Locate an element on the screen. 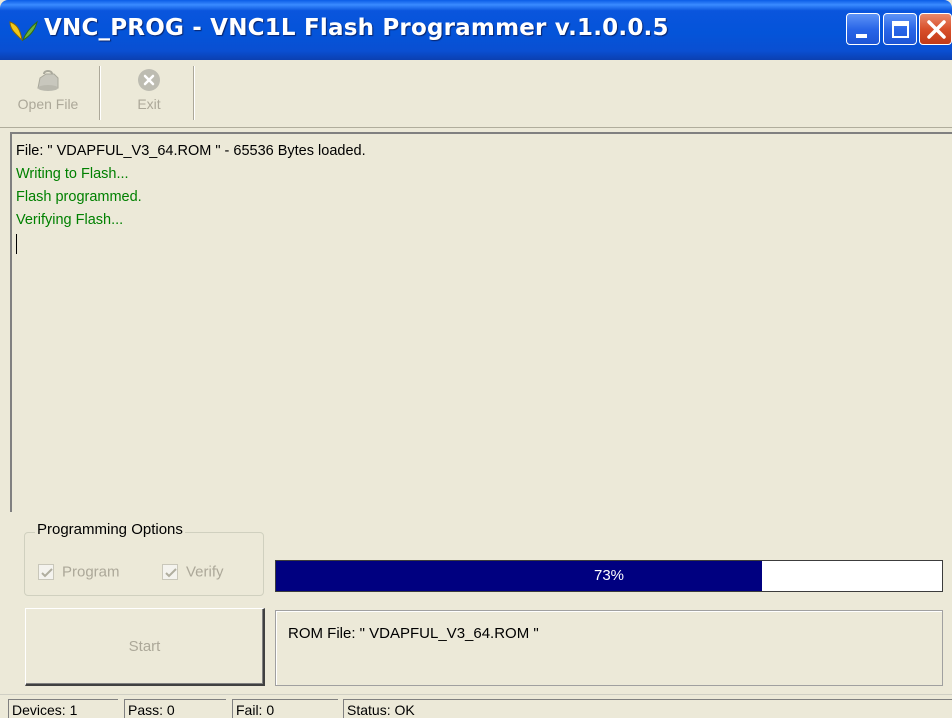 This screenshot has width=952, height=718. status-devices: Devices: 1 is located at coordinates (63, 708).